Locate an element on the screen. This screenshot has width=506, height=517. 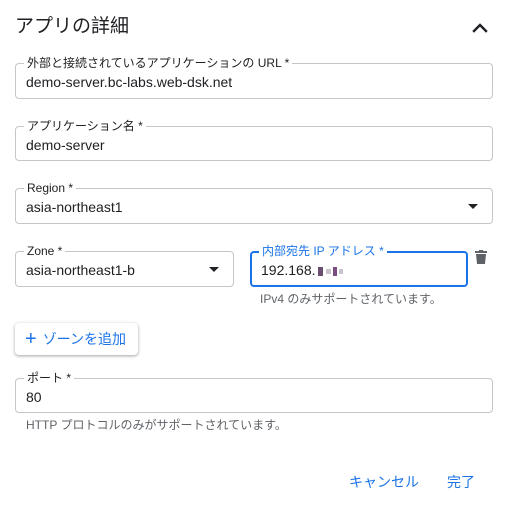
done-button: 完了 is located at coordinates (461, 482).